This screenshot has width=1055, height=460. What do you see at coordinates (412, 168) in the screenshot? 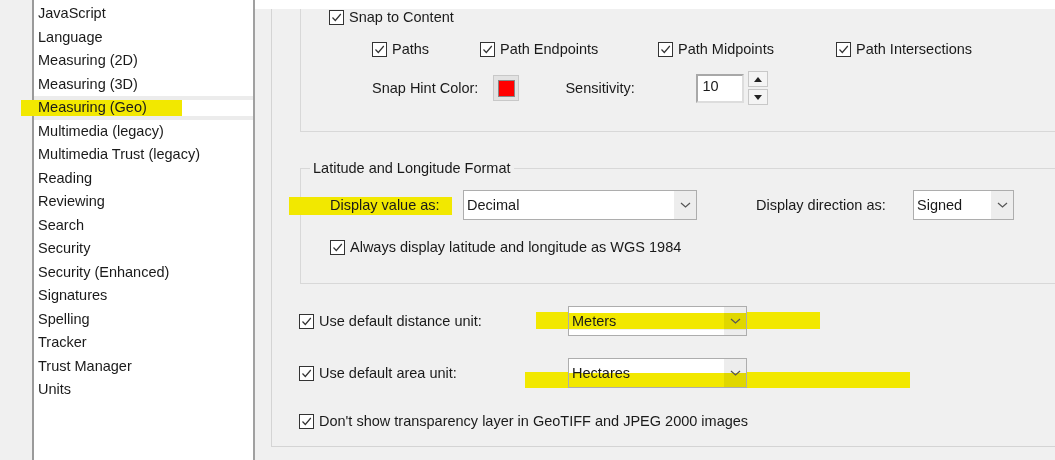
I see `group-title: Latitude and Longitude Format` at bounding box center [412, 168].